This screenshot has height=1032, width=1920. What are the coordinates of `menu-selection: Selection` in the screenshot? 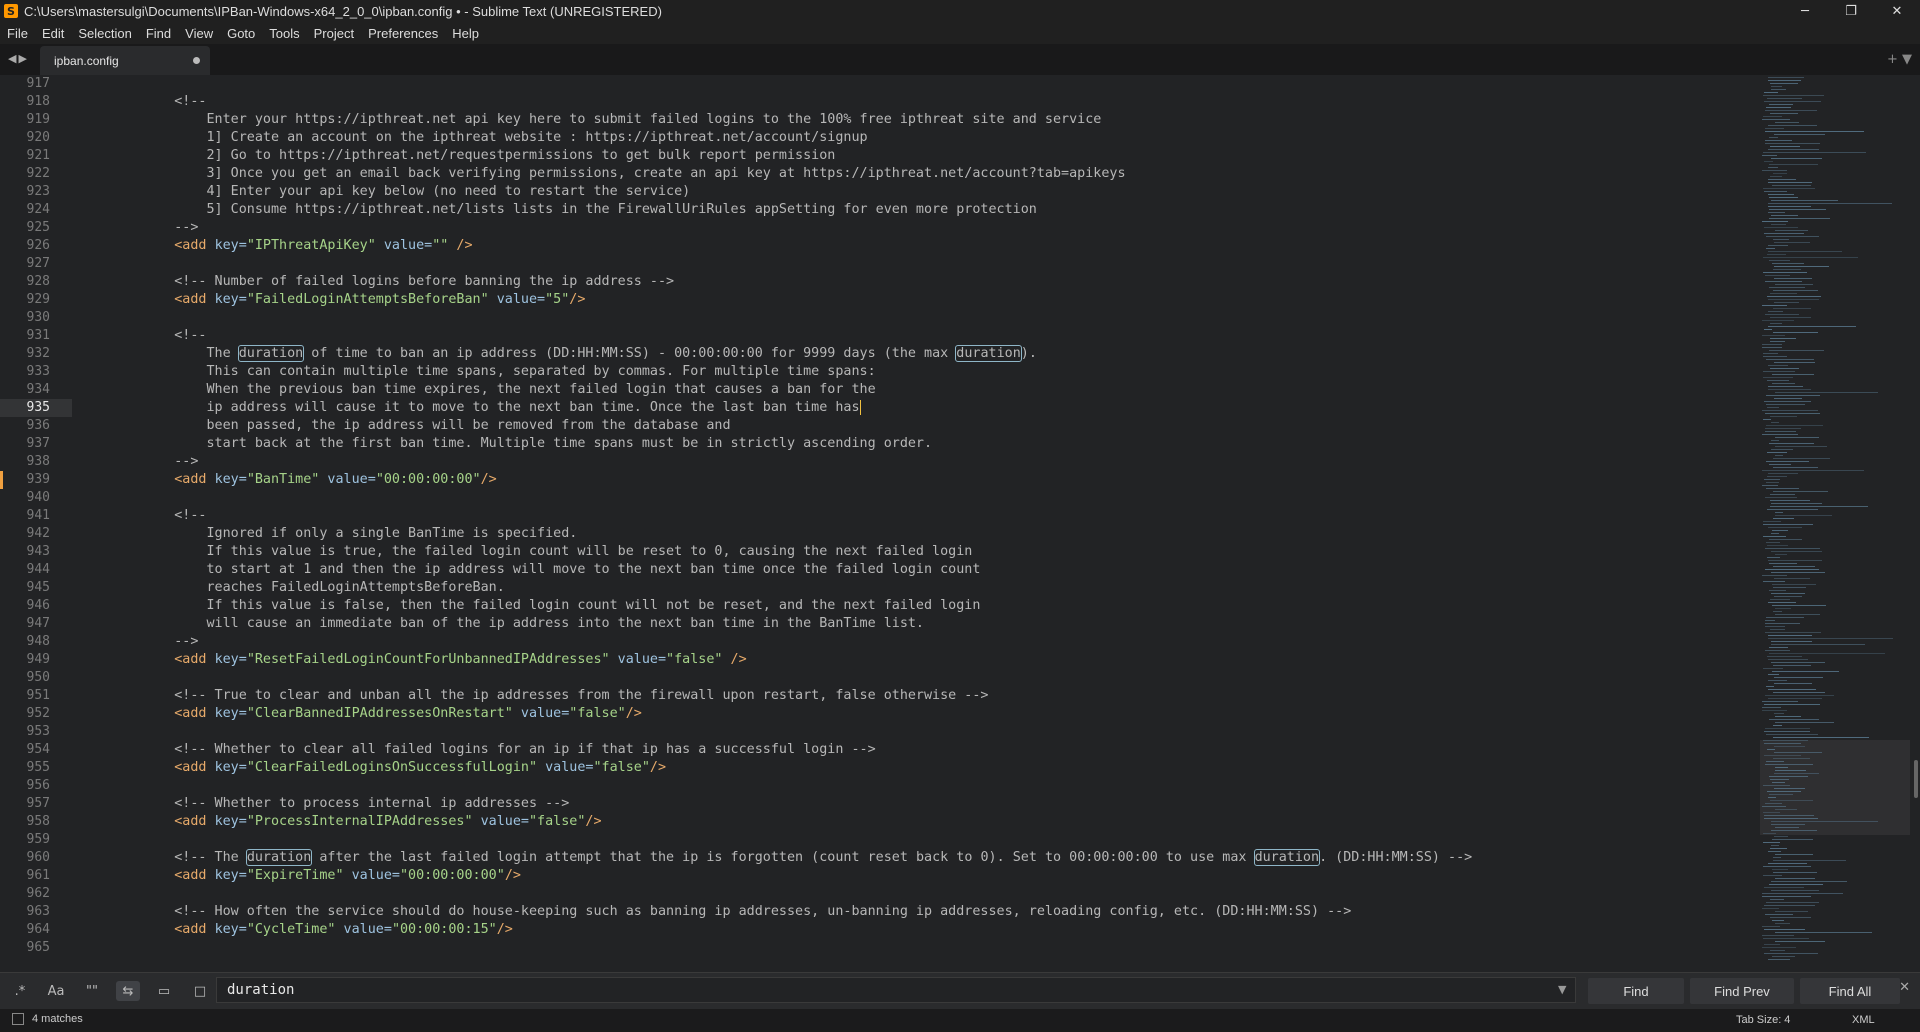 It's located at (104, 33).